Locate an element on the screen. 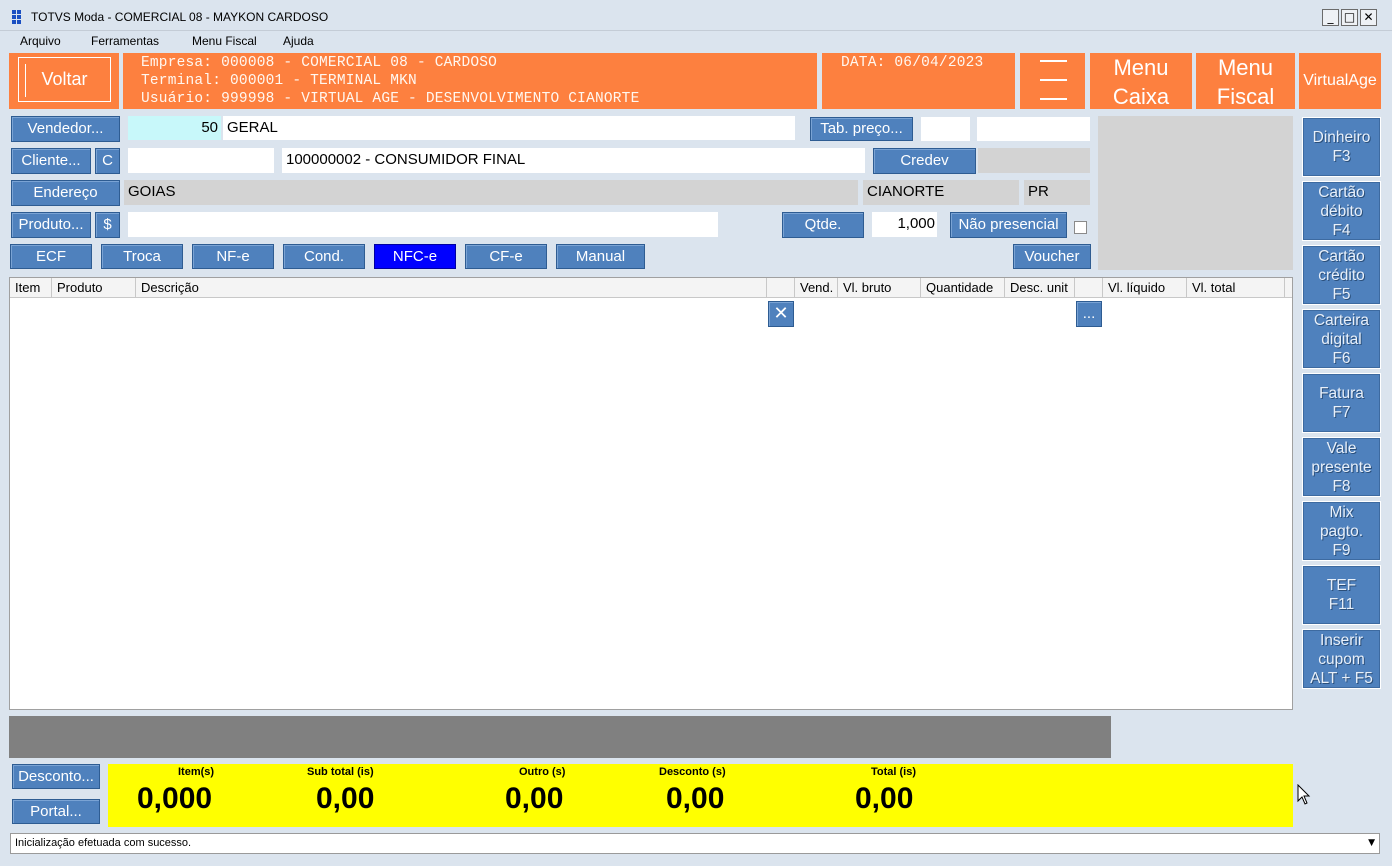 The image size is (1392, 866). status-text: Inicialização efetuada com sucesso. is located at coordinates (103, 843).